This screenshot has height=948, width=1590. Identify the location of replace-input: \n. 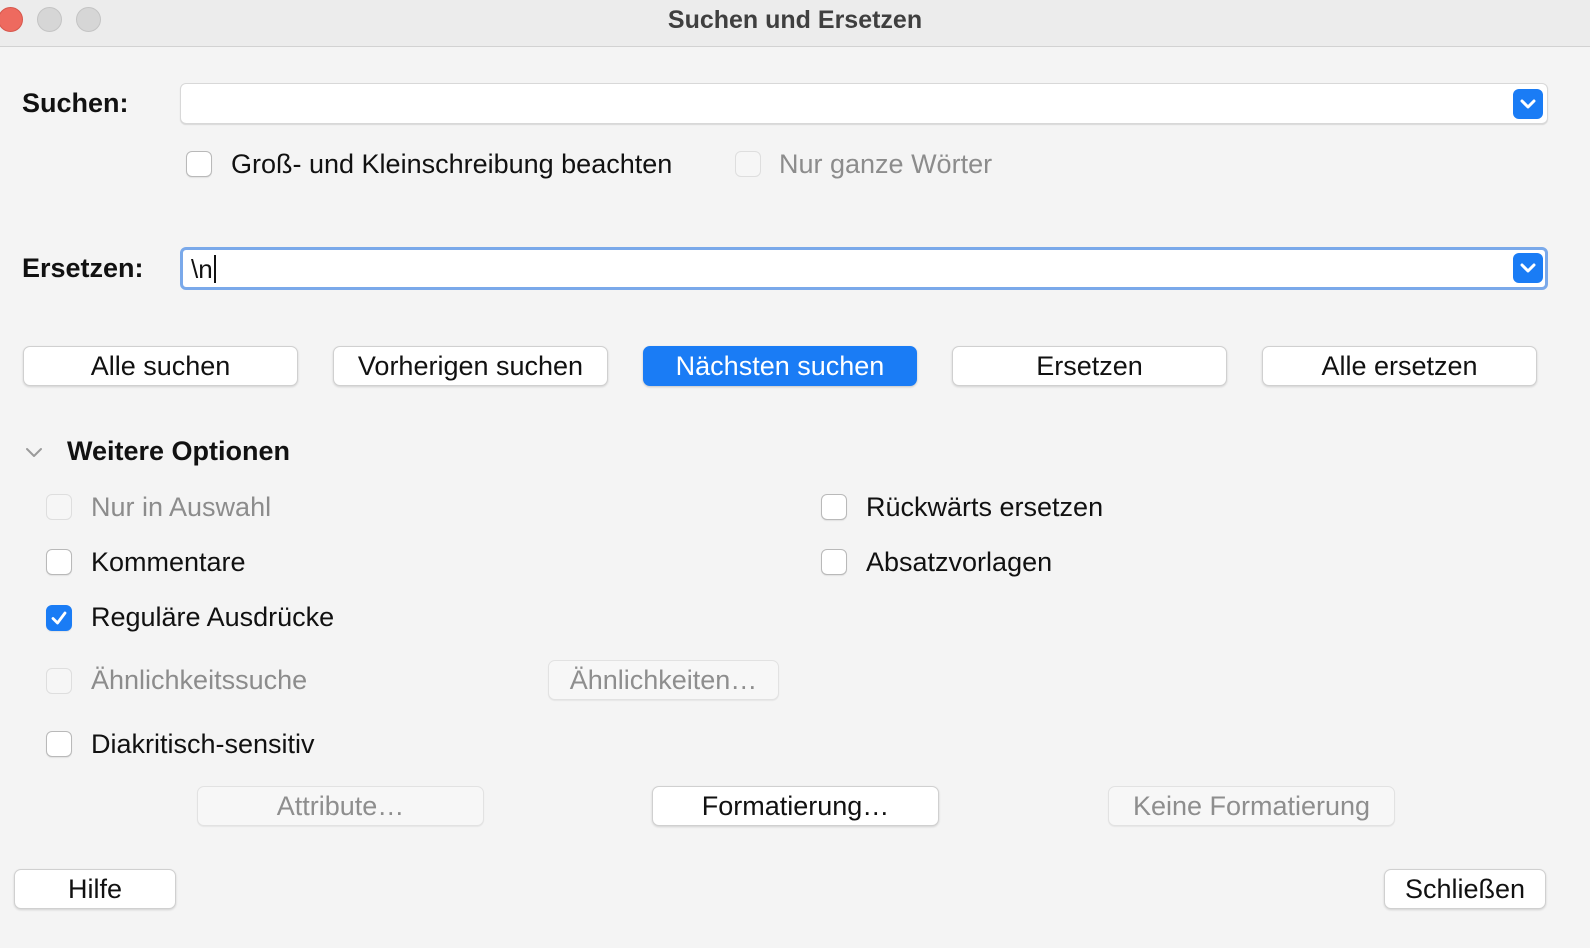
(203, 269).